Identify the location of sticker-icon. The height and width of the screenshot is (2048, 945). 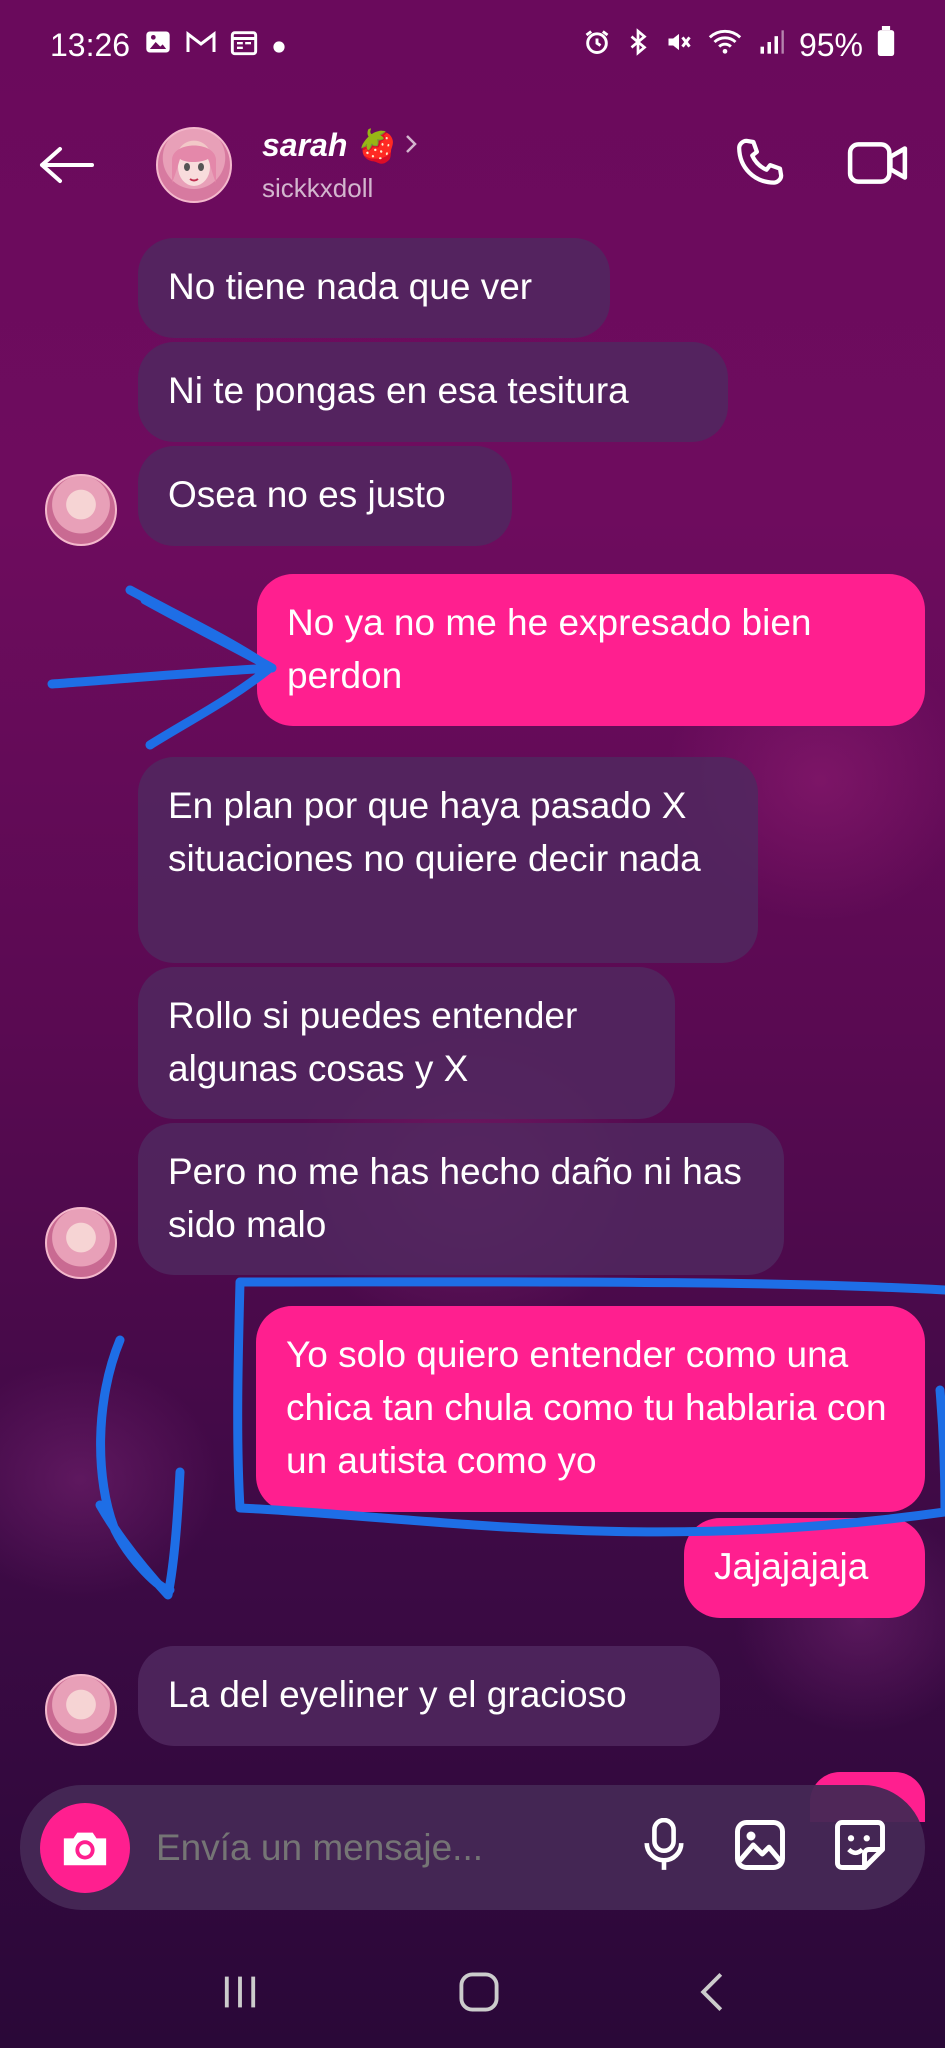
(860, 1847).